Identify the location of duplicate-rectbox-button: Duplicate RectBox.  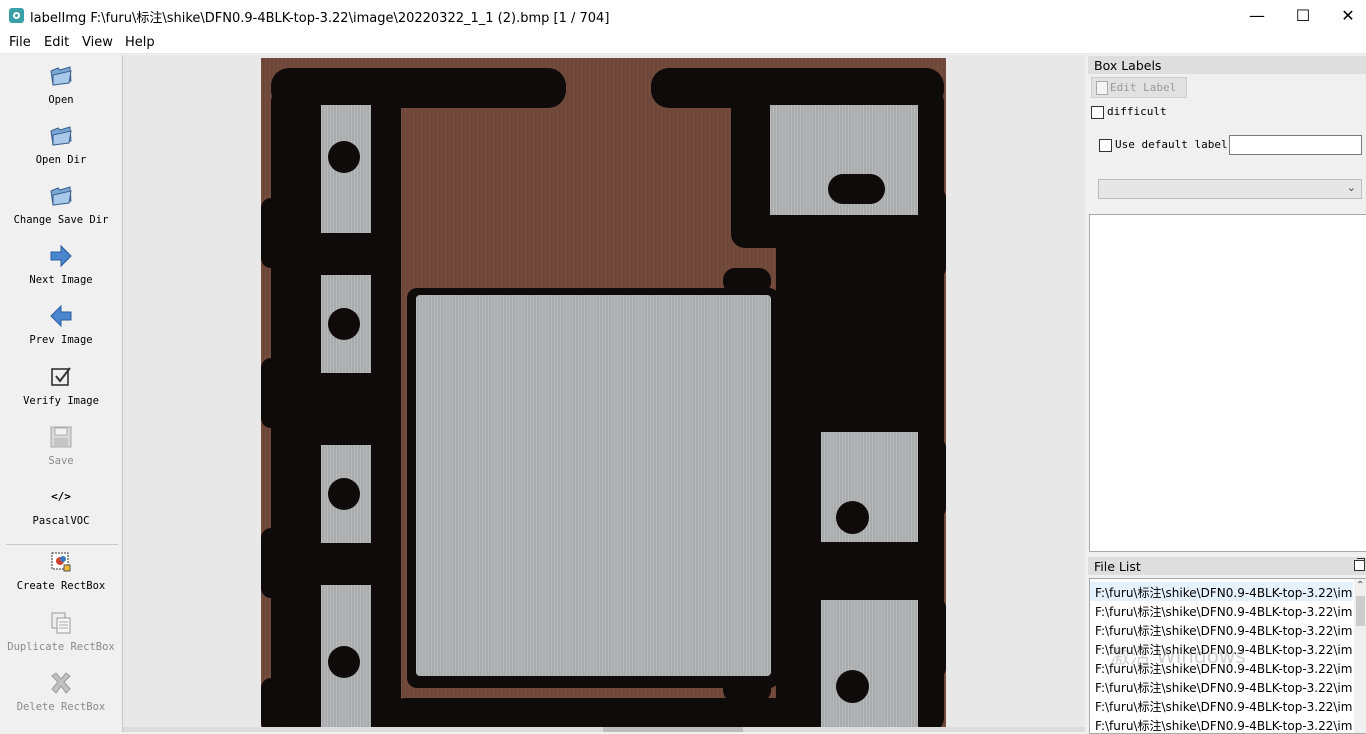
(61, 631).